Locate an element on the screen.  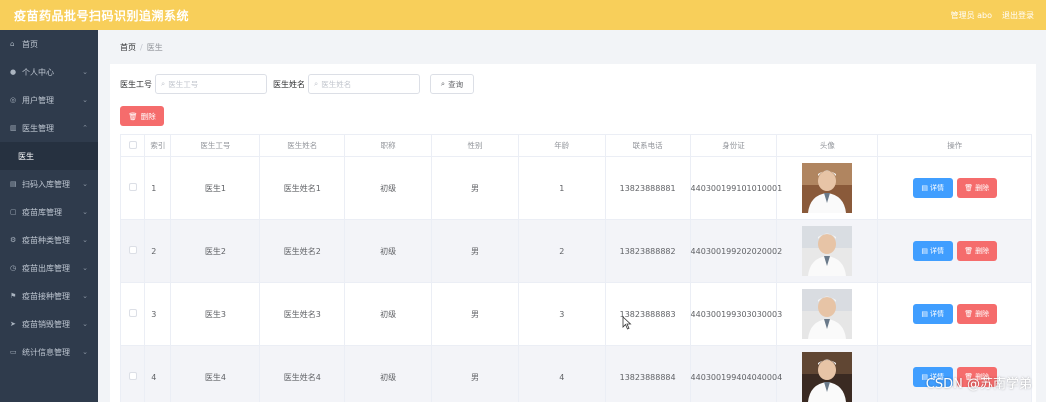
breadcrumb-home: 首页 is located at coordinates (128, 47).